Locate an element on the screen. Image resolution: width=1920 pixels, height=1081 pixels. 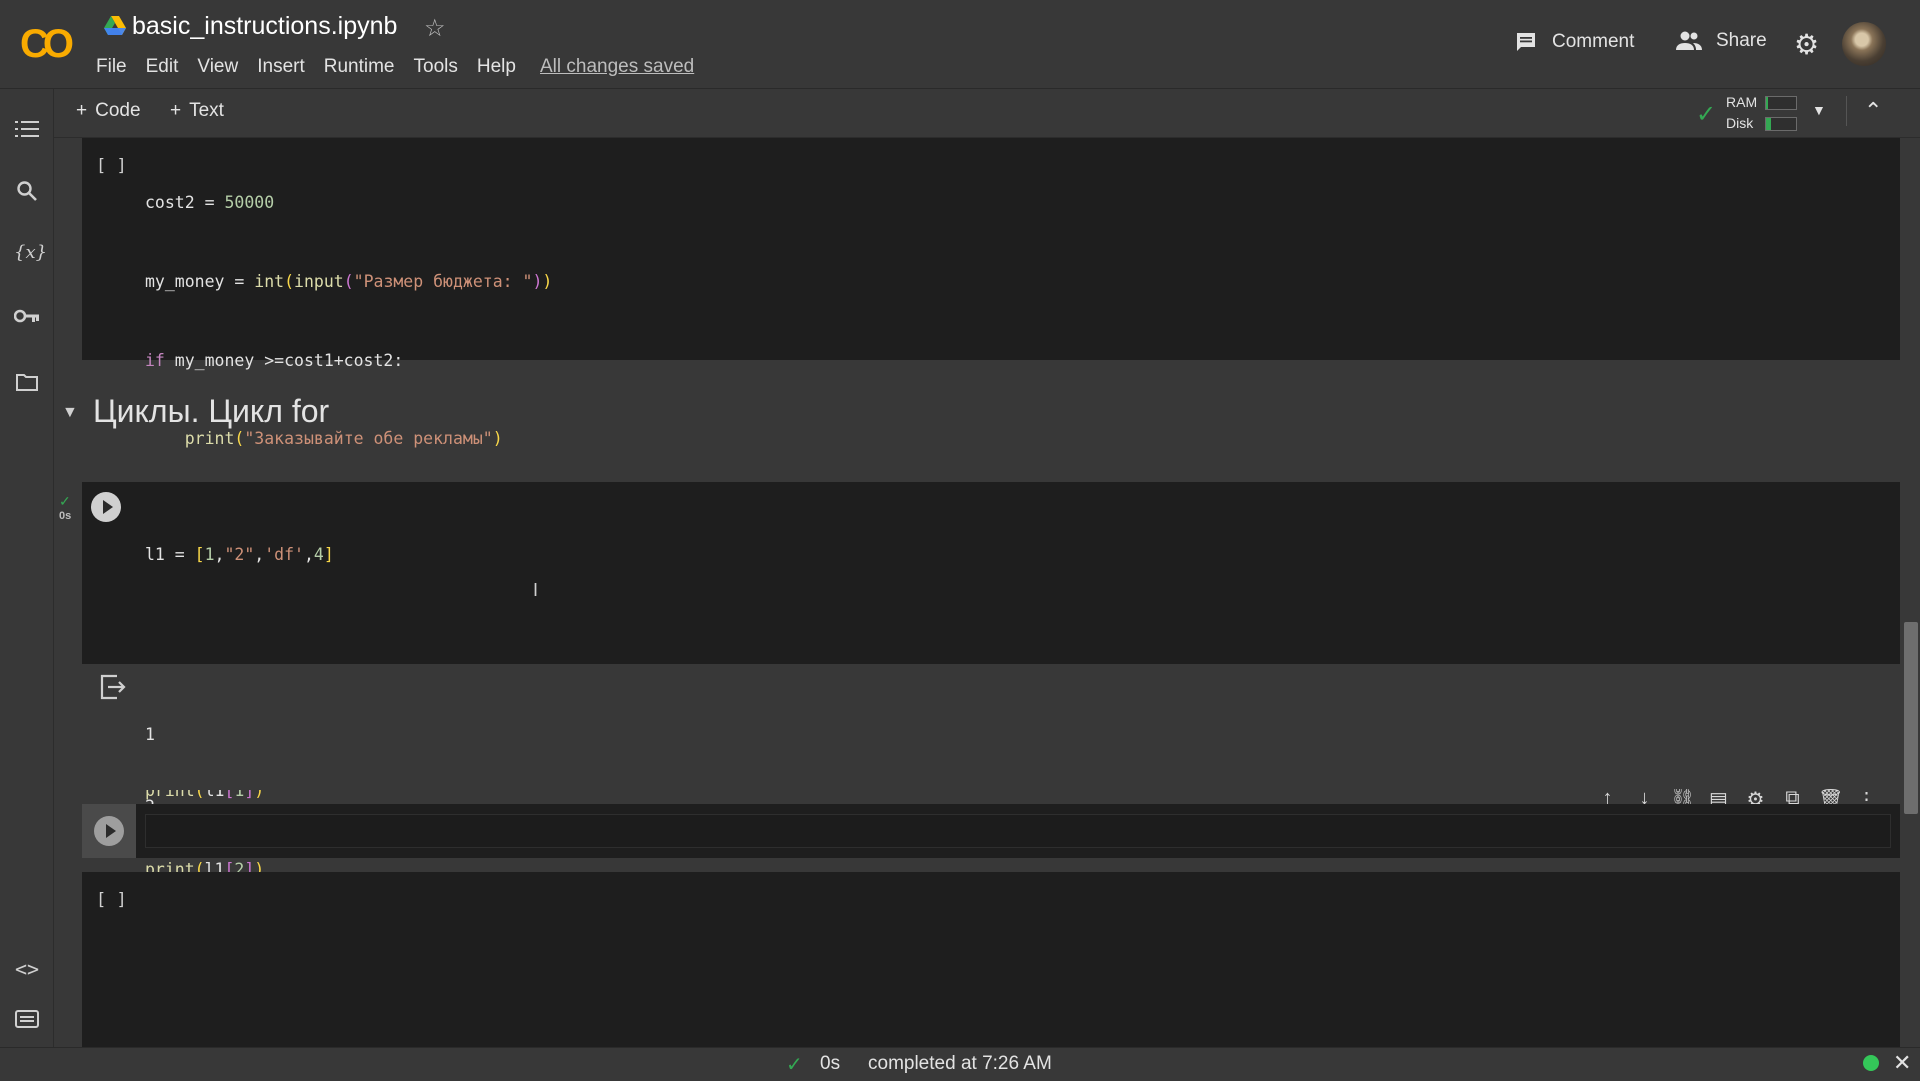
share-label: Share is located at coordinates (1741, 40).